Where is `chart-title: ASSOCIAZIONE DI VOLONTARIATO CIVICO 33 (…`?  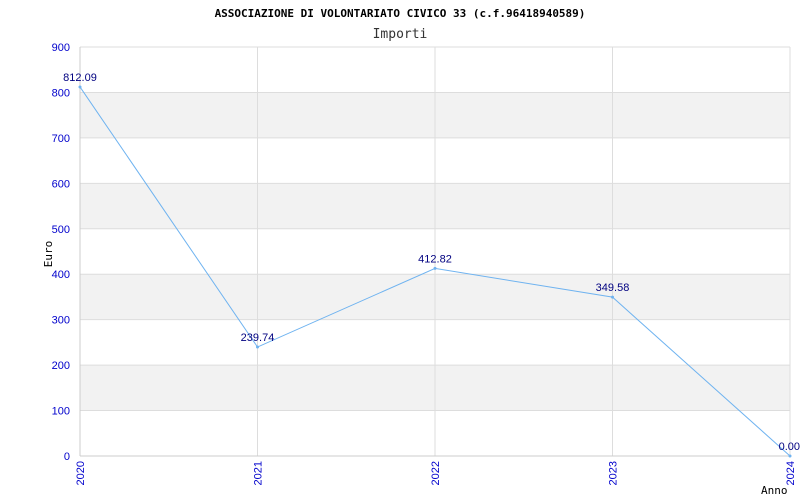 chart-title: ASSOCIAZIONE DI VOLONTARIATO CIVICO 33 (… is located at coordinates (400, 13).